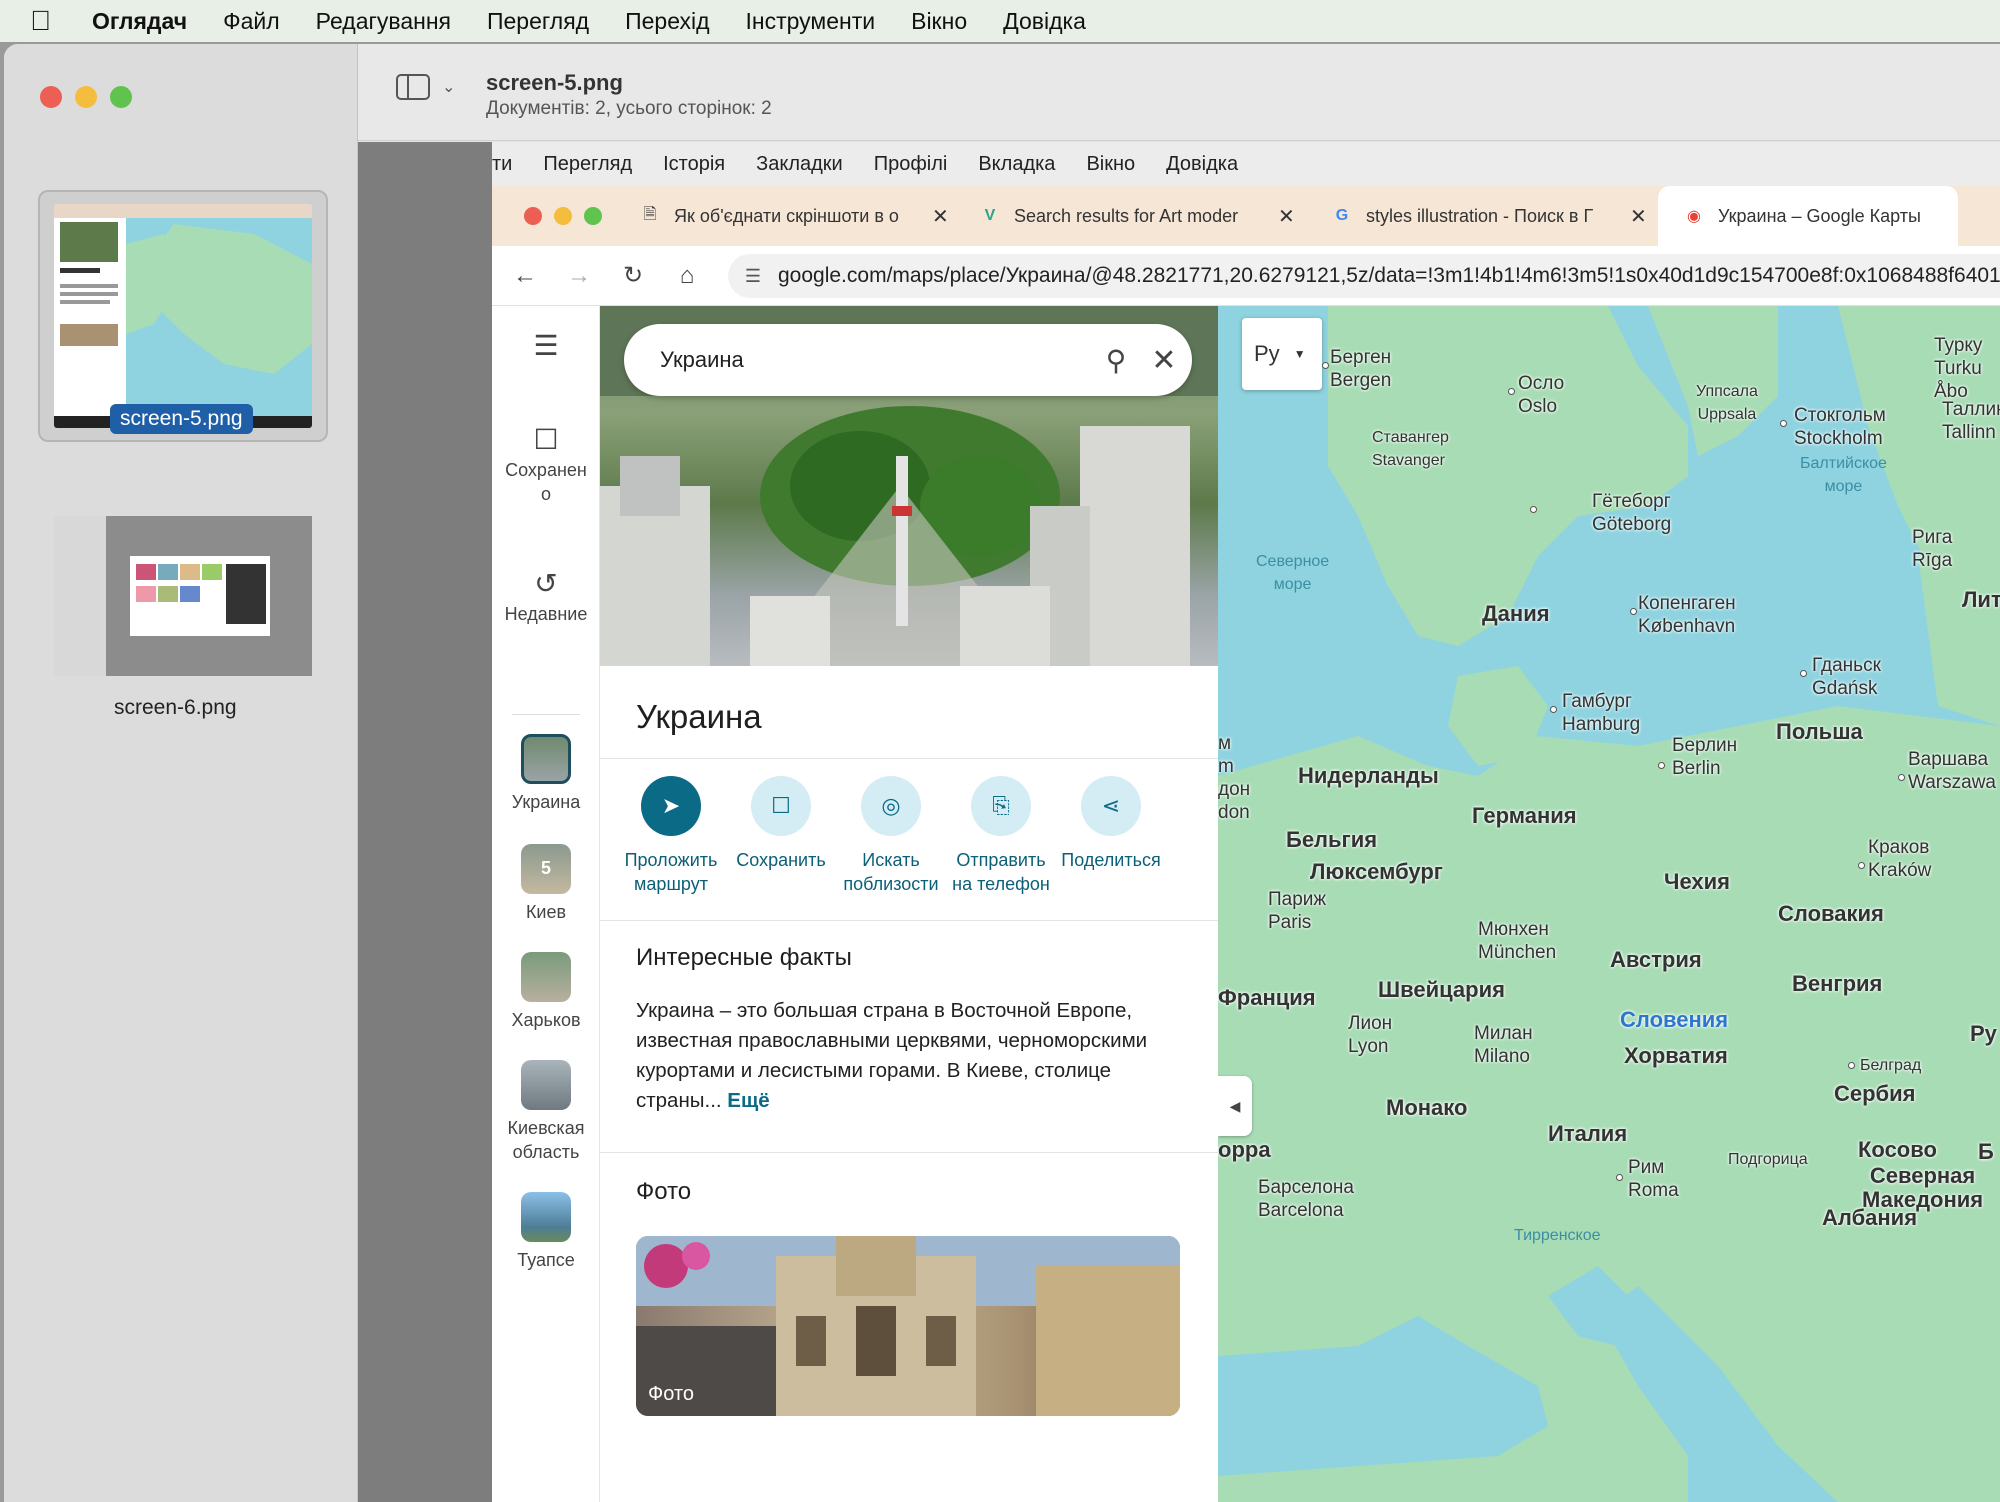 This screenshot has height=1502, width=2000. Describe the element at coordinates (1126, 215) in the screenshot. I see `chrome-tab-label: Search results for Art moder` at that location.